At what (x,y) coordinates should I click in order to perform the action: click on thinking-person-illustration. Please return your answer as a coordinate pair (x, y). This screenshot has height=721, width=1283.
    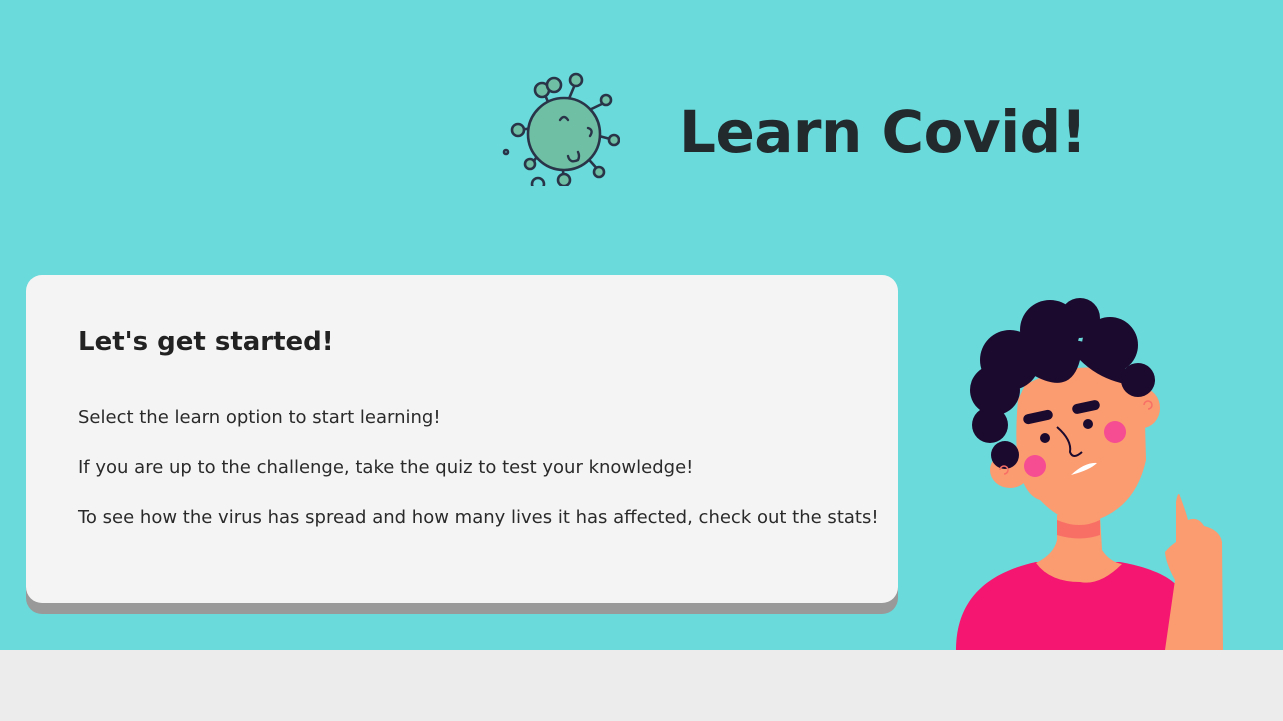
    Looking at the image, I should click on (1089, 474).